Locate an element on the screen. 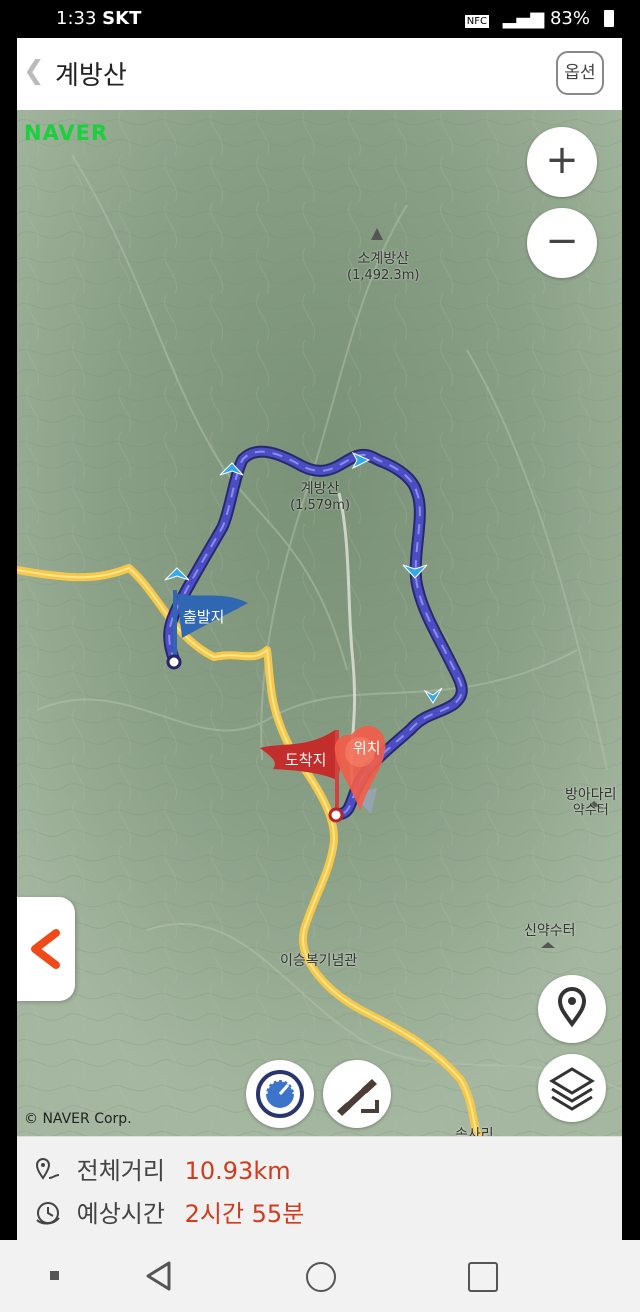 This screenshot has width=640, height=1312. minus-icon: − is located at coordinates (562, 241).